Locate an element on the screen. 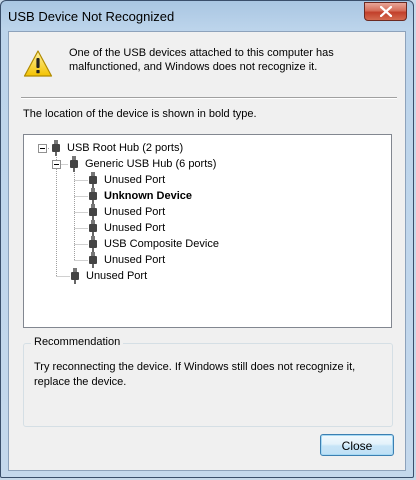 Image resolution: width=416 pixels, height=480 pixels. window-title: USB Device Not Recognized is located at coordinates (91, 16).